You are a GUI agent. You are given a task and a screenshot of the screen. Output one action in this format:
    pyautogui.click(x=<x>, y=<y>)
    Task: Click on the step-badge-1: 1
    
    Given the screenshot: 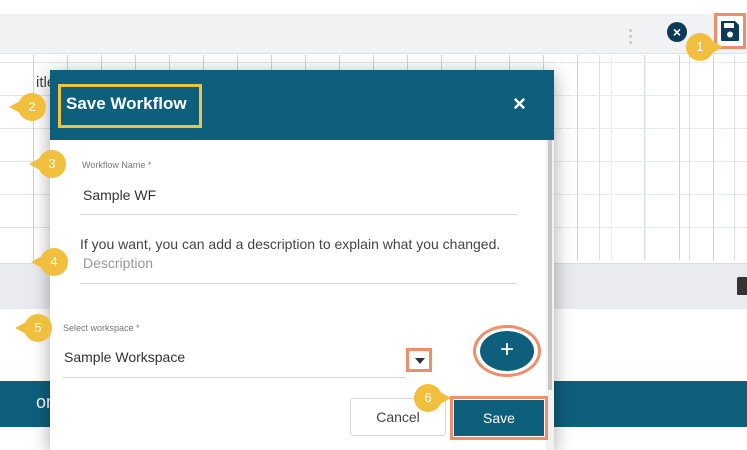 What is the action you would take?
    pyautogui.click(x=704, y=47)
    